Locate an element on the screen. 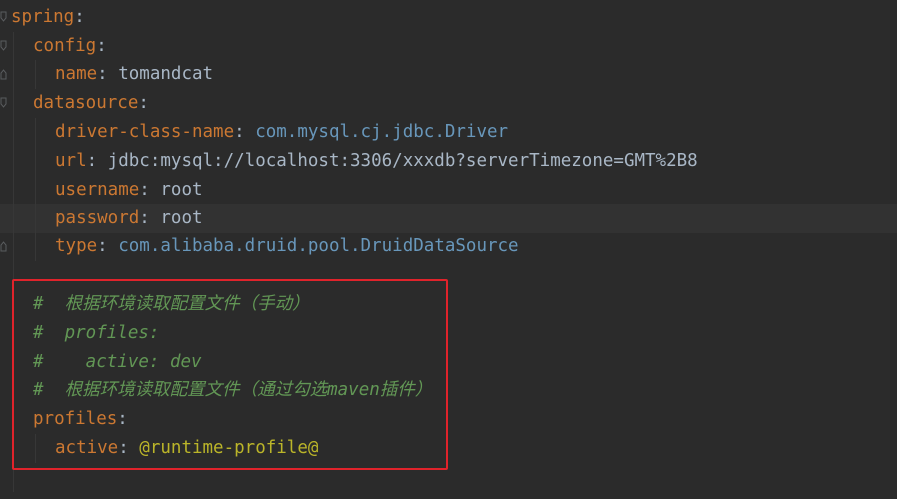 This screenshot has width=897, height=499. yaml-key: spring is located at coordinates (43, 17).